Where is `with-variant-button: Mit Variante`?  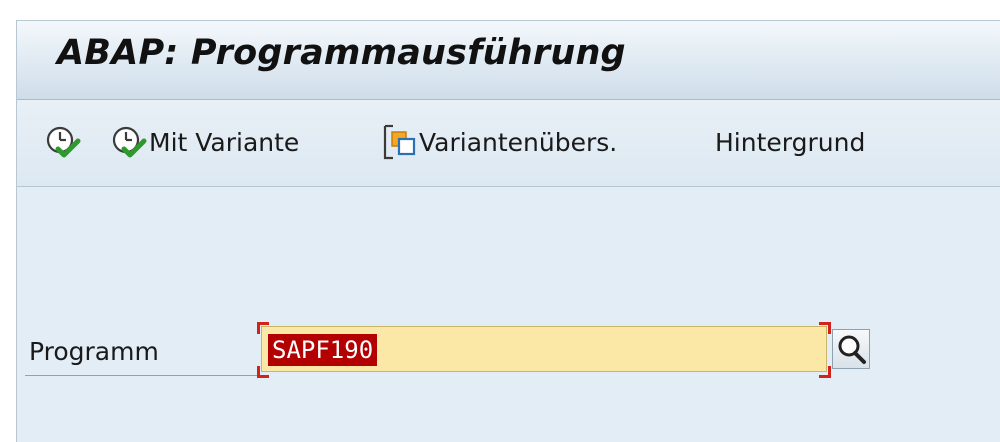
with-variant-button: Mit Variante is located at coordinates (204, 142).